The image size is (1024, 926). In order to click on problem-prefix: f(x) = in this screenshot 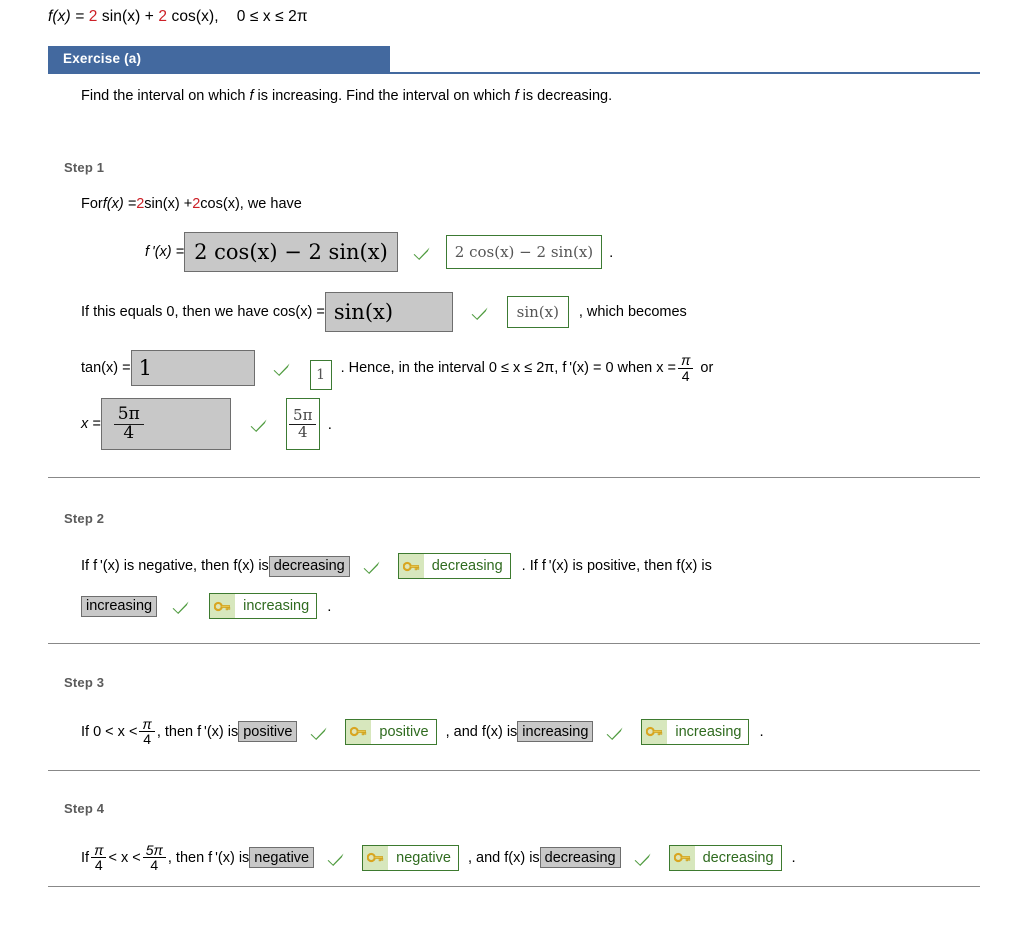, I will do `click(68, 16)`.